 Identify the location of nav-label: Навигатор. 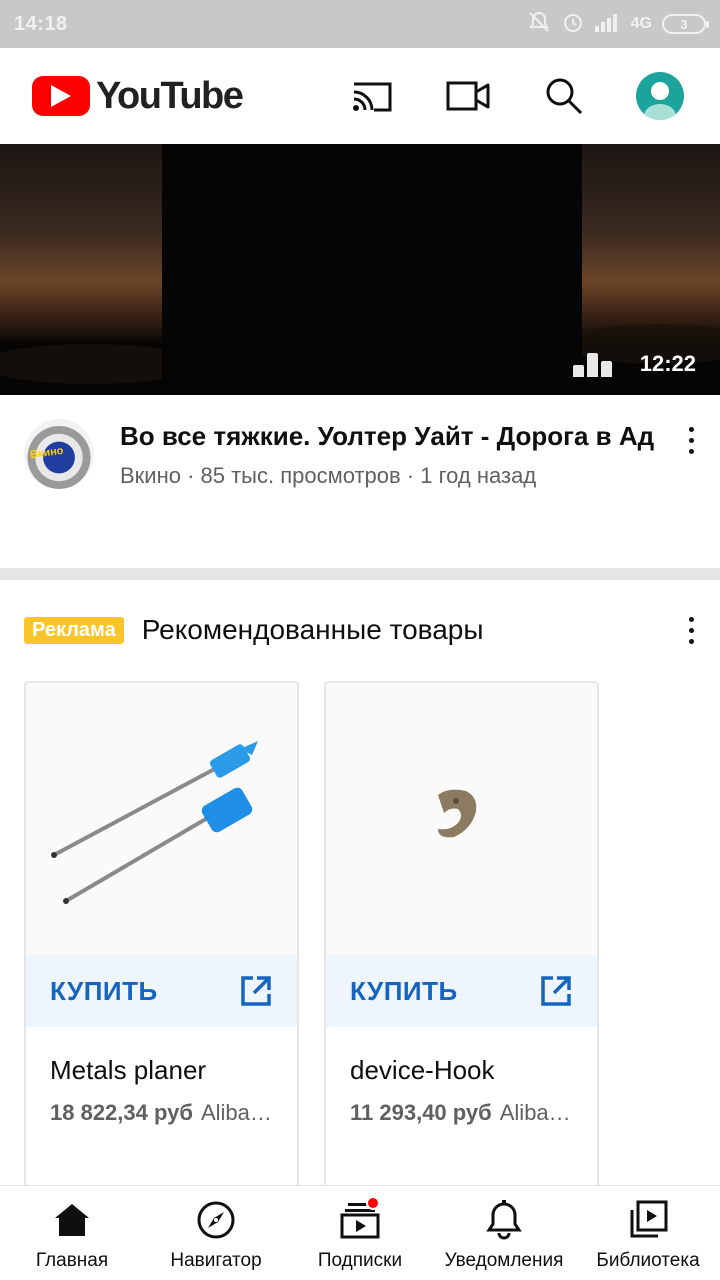
(216, 1260).